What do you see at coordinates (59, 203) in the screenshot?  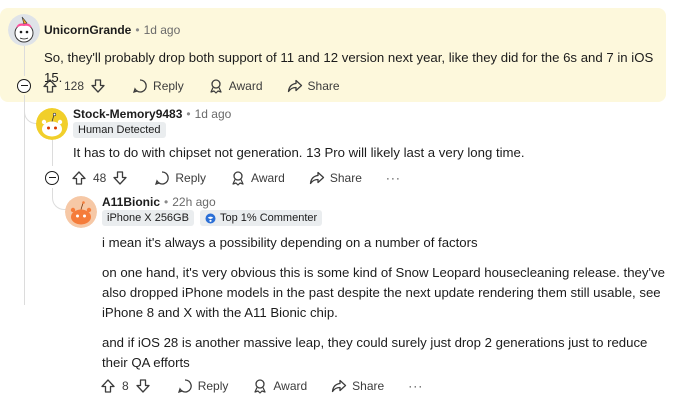 I see `thread-curve` at bounding box center [59, 203].